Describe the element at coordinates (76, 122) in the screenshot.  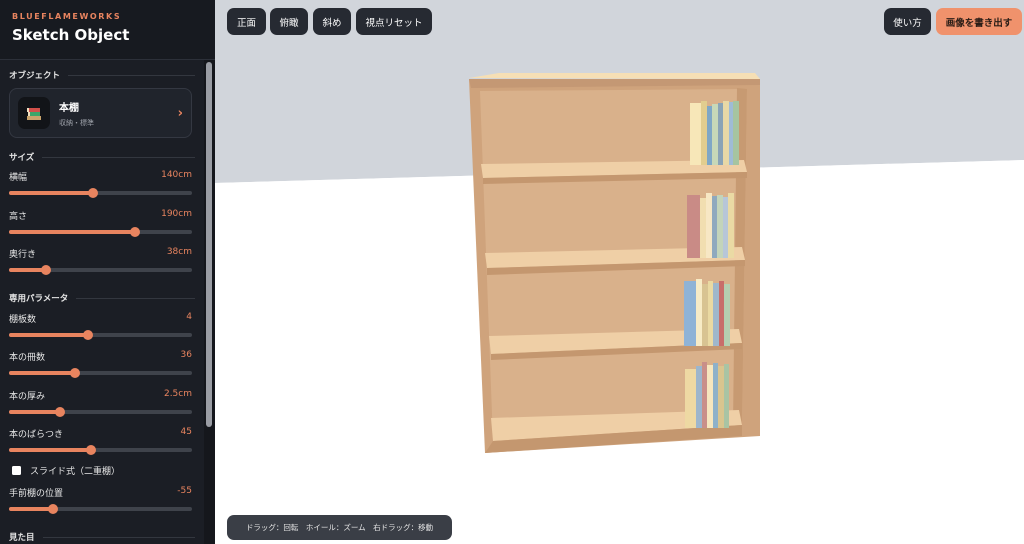
I see `object-category: 収納・標準` at that location.